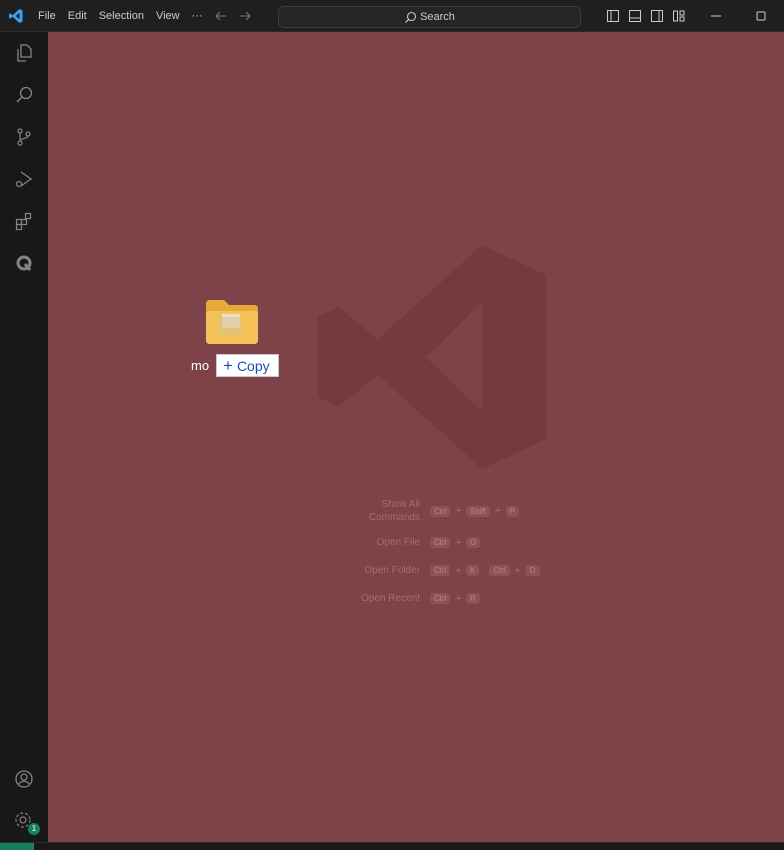 The image size is (784, 850). Describe the element at coordinates (16, 16) in the screenshot. I see `vscode-logo-icon` at that location.